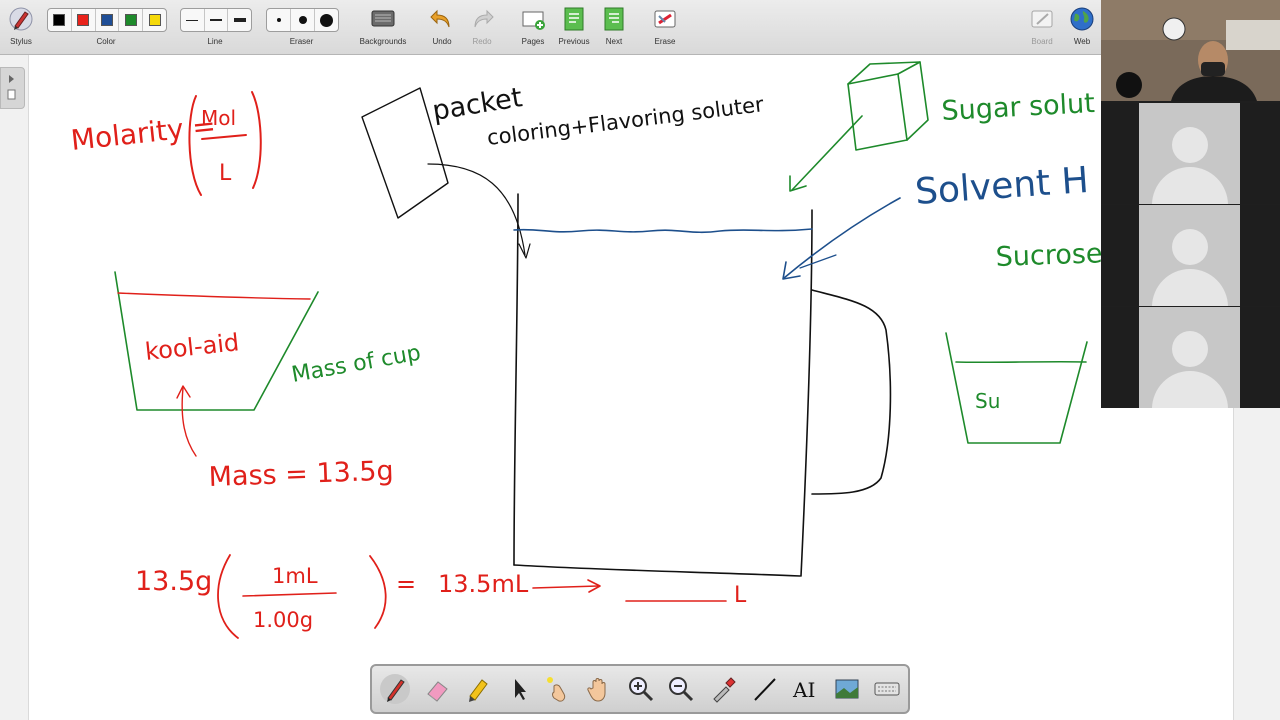 This screenshot has height=720, width=1280. Describe the element at coordinates (596, 690) in the screenshot. I see `hand-icon` at that location.